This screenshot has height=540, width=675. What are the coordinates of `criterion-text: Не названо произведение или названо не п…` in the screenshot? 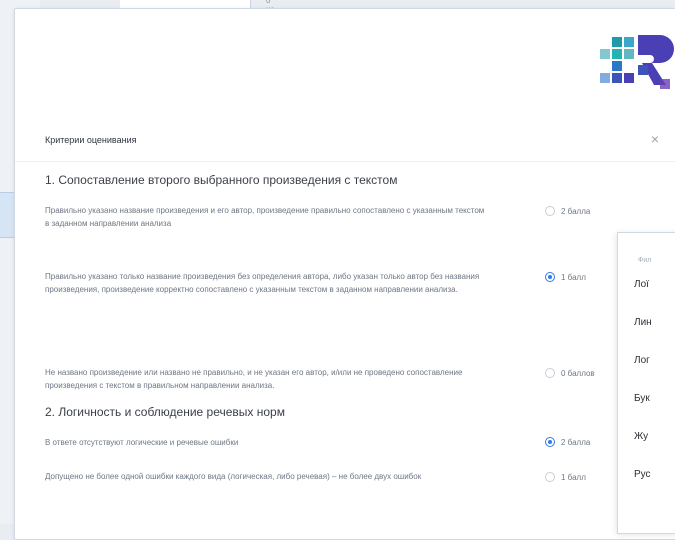 It's located at (254, 379).